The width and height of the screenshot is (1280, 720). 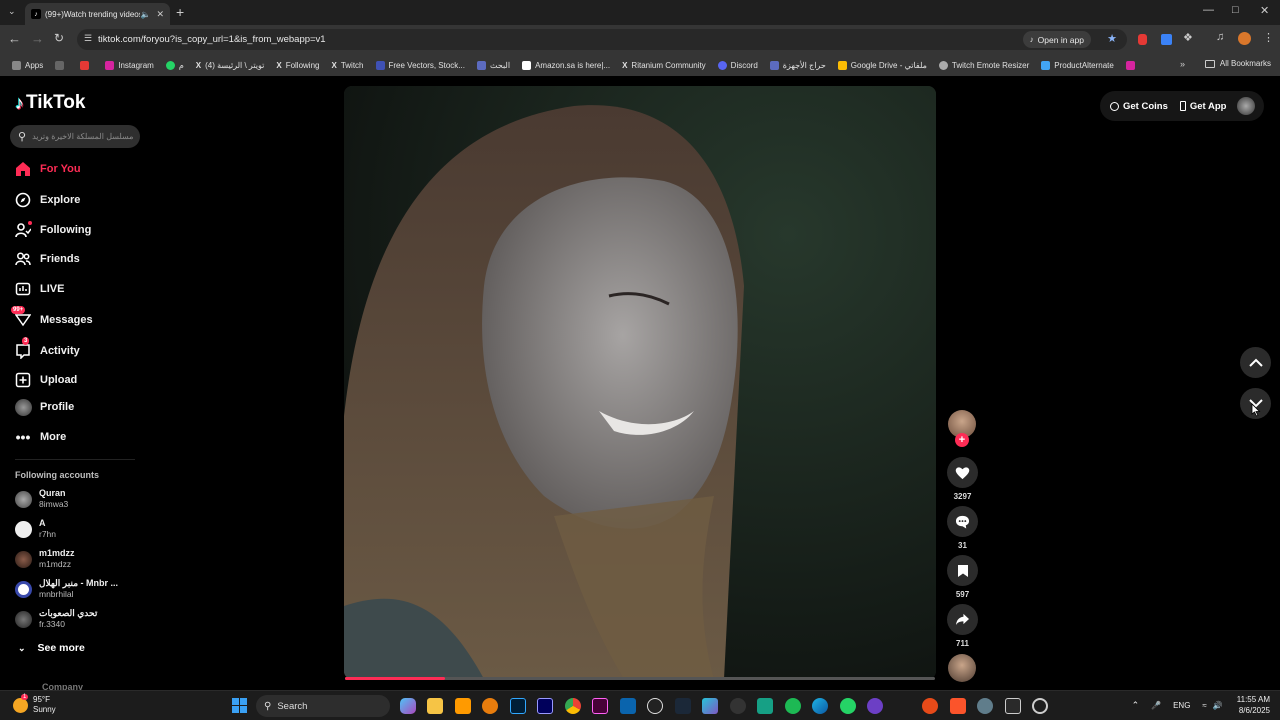 I want to click on orange-app-icon, so click(x=930, y=706).